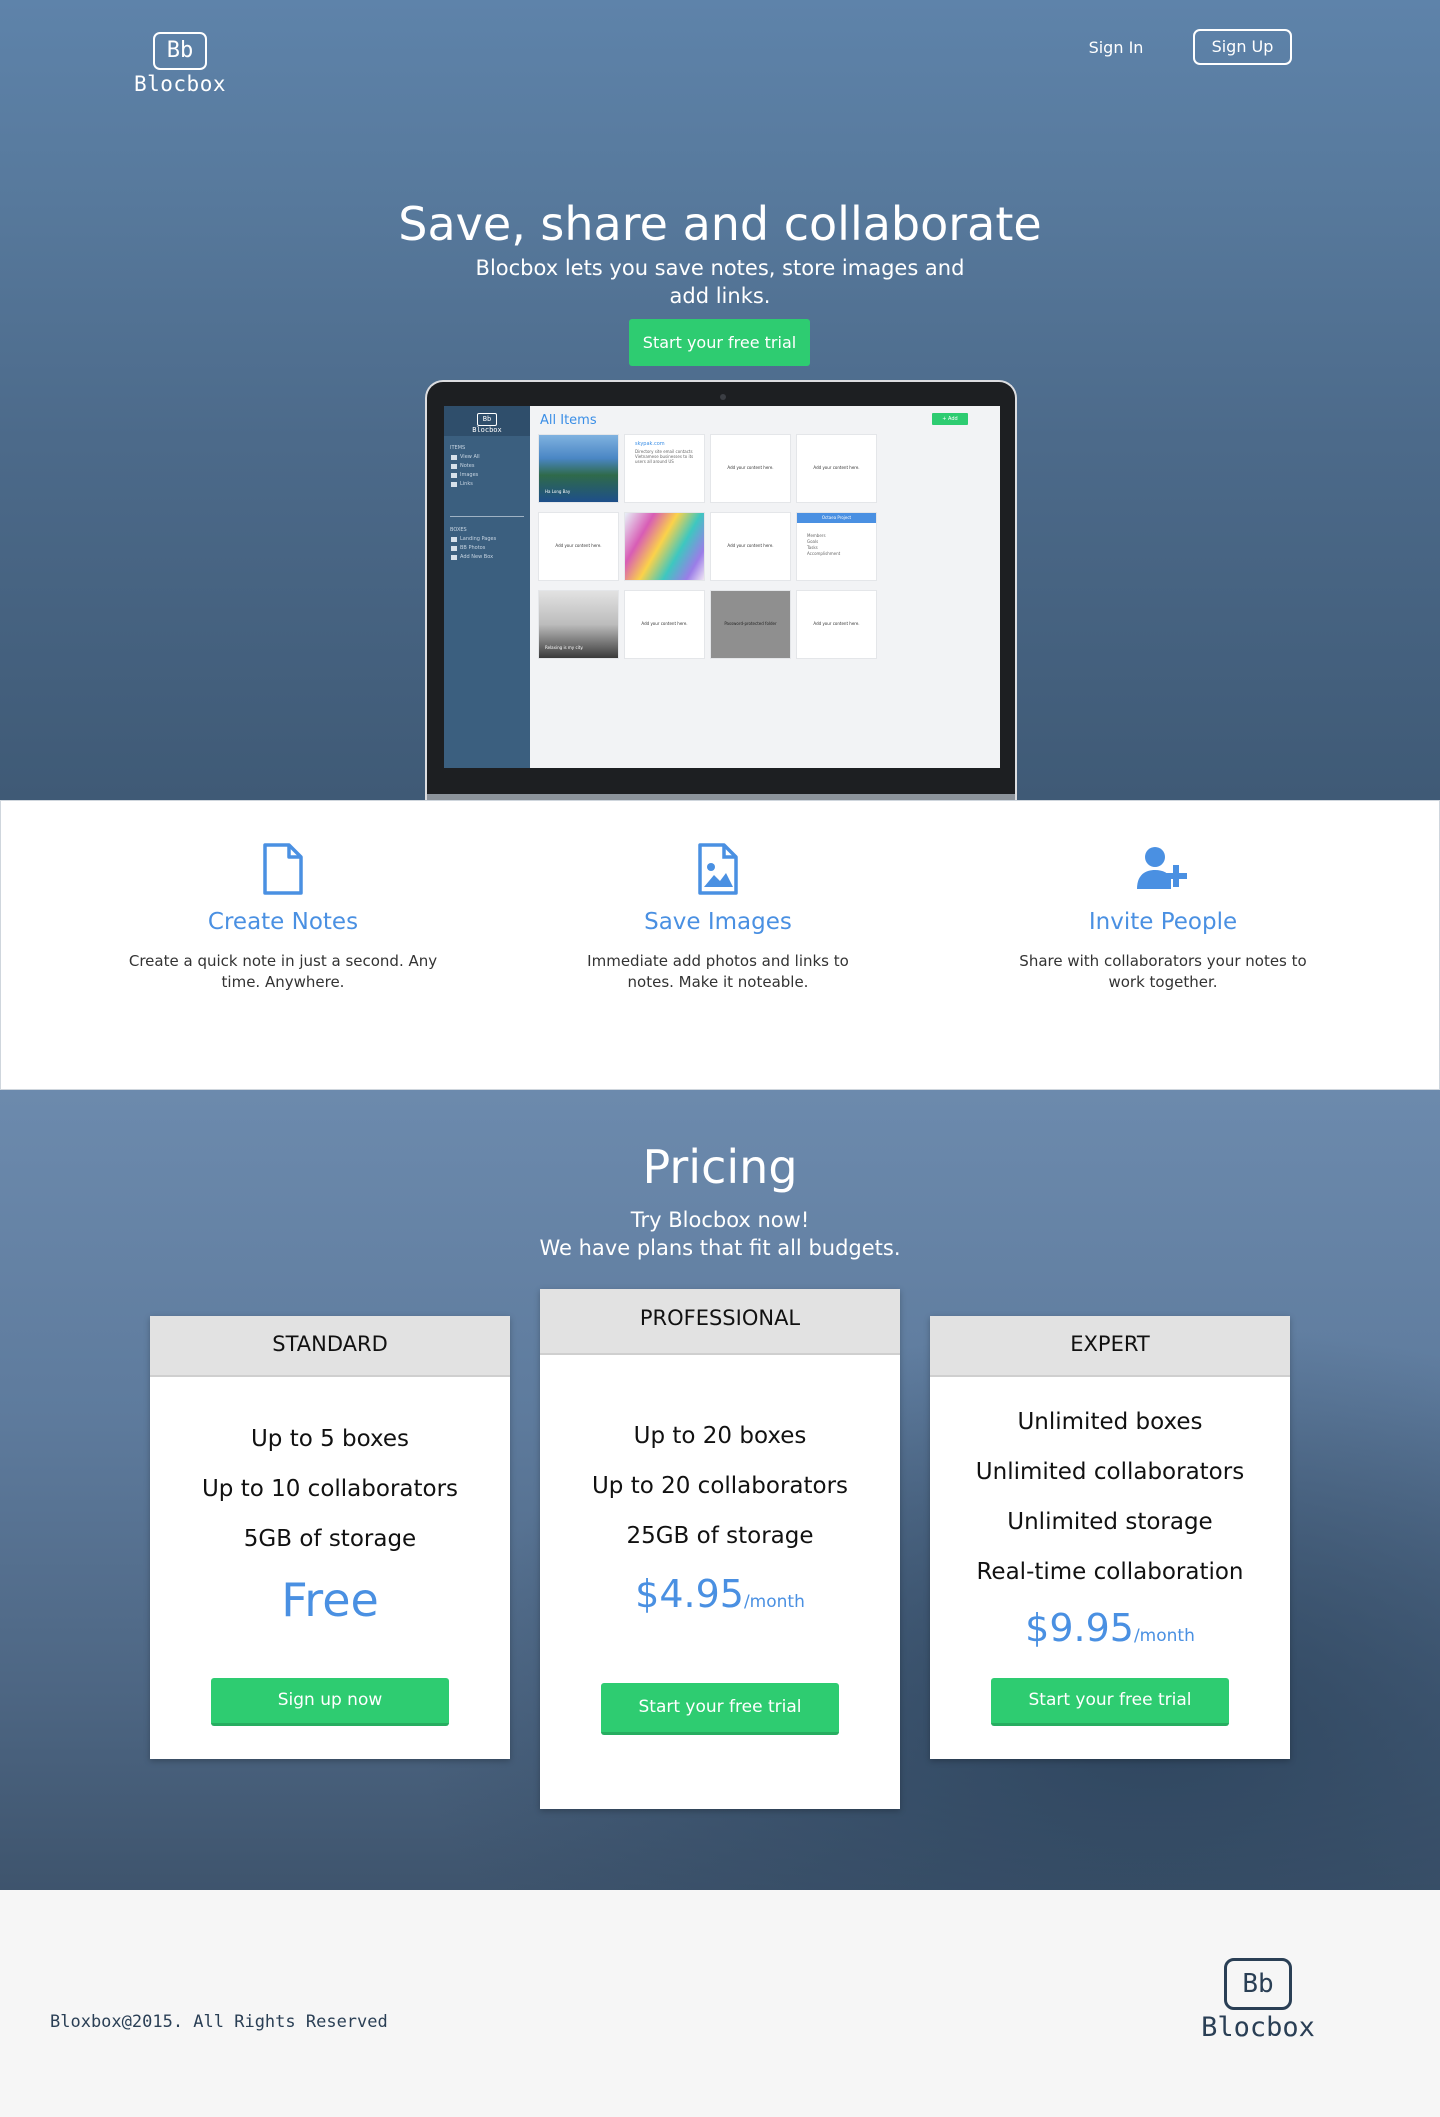  What do you see at coordinates (823, 545) in the screenshot?
I see `app-project-list: Members Goals Tasks Accomplishment` at bounding box center [823, 545].